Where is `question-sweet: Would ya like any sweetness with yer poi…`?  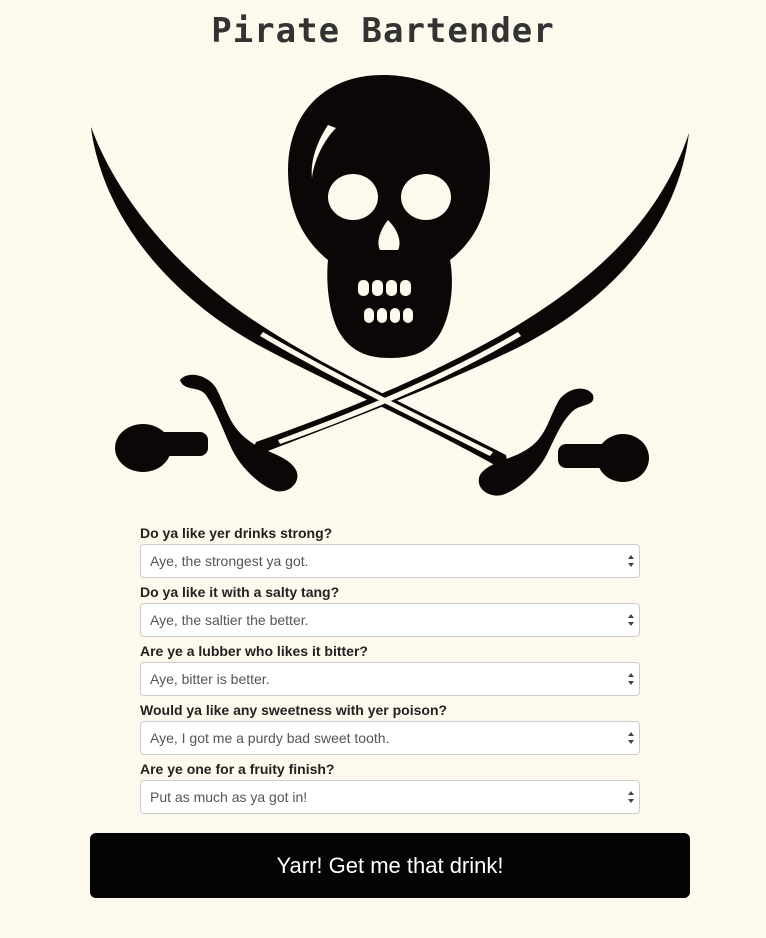
question-sweet: Would ya like any sweetness with yer poi… is located at coordinates (390, 728).